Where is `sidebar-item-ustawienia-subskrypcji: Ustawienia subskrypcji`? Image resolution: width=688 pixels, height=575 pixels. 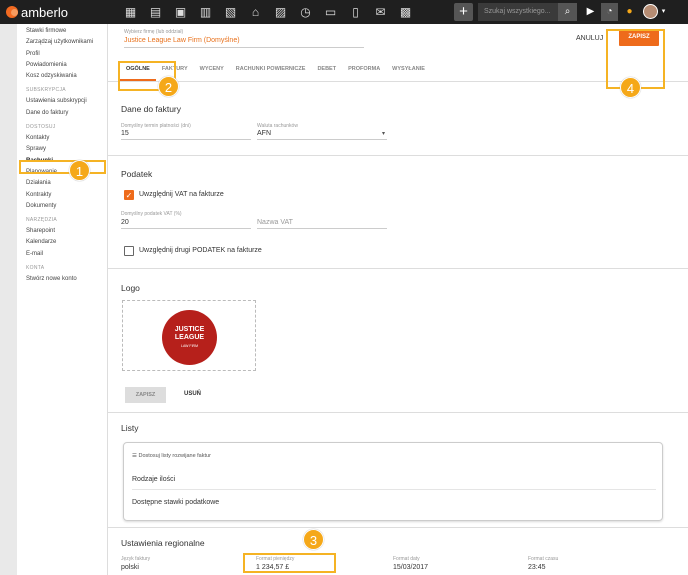 sidebar-item-ustawienia-subskrypcji: Ustawienia subskrypcji is located at coordinates (62, 101).